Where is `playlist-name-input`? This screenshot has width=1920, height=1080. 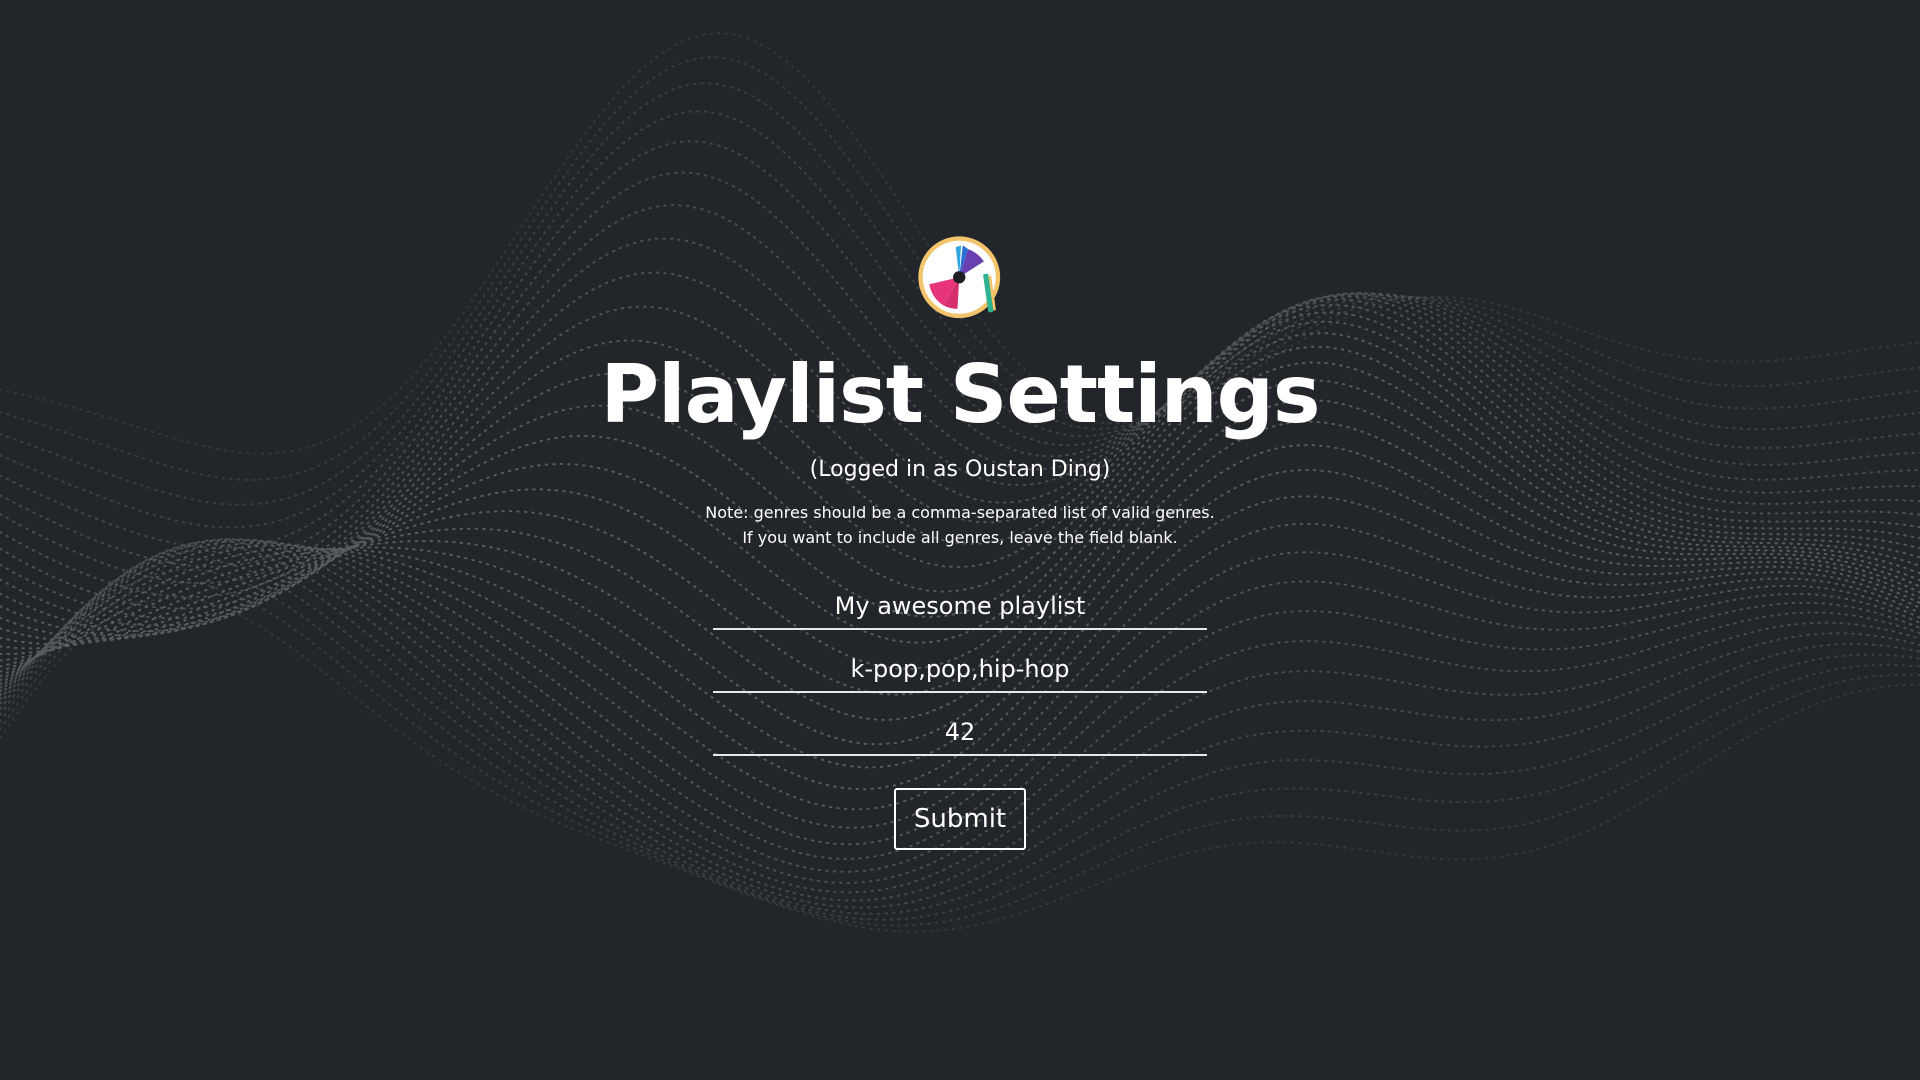 playlist-name-input is located at coordinates (960, 606).